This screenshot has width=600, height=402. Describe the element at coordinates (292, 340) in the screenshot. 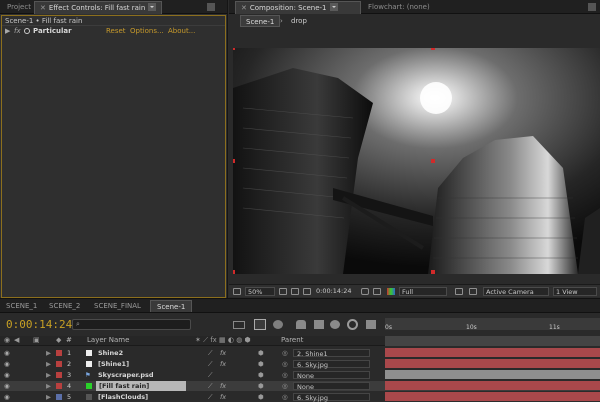

I see `column-parent: Parent` at that location.